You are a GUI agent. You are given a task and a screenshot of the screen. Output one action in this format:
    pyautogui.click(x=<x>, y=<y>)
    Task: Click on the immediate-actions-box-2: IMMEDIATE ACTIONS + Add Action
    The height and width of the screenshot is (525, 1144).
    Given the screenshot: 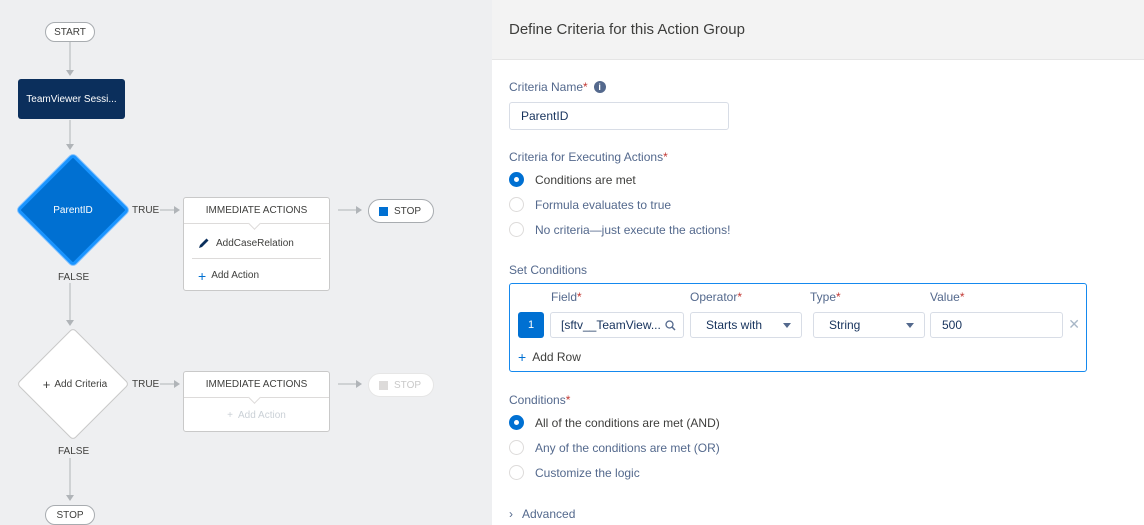 What is the action you would take?
    pyautogui.click(x=256, y=401)
    